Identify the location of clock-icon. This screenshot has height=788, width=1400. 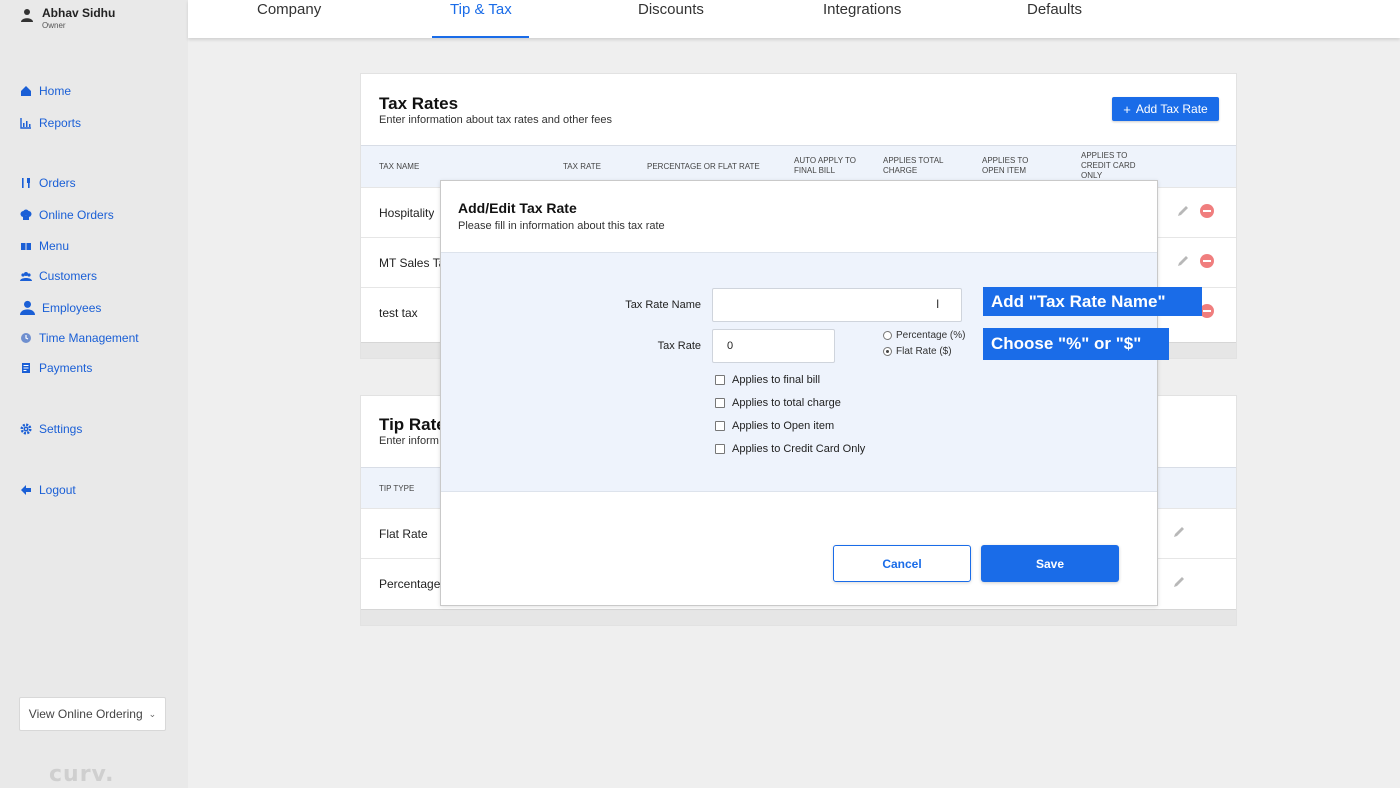
(26, 338).